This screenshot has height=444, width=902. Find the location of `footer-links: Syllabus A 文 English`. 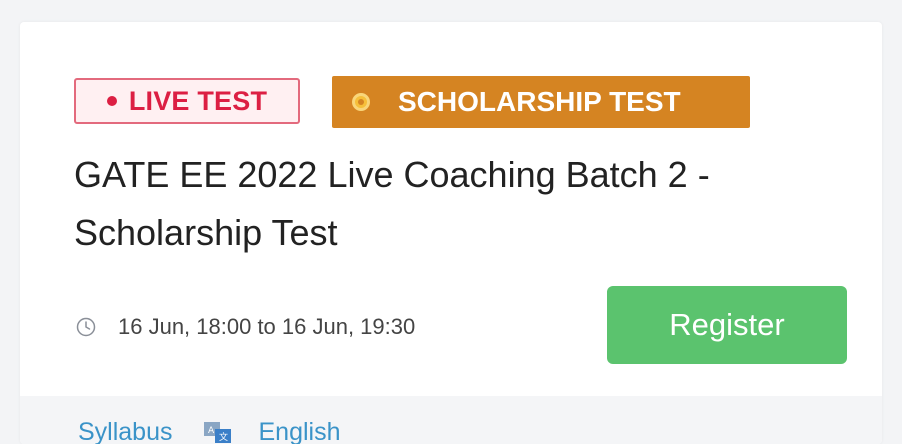

footer-links: Syllabus A 文 English is located at coordinates (209, 431).